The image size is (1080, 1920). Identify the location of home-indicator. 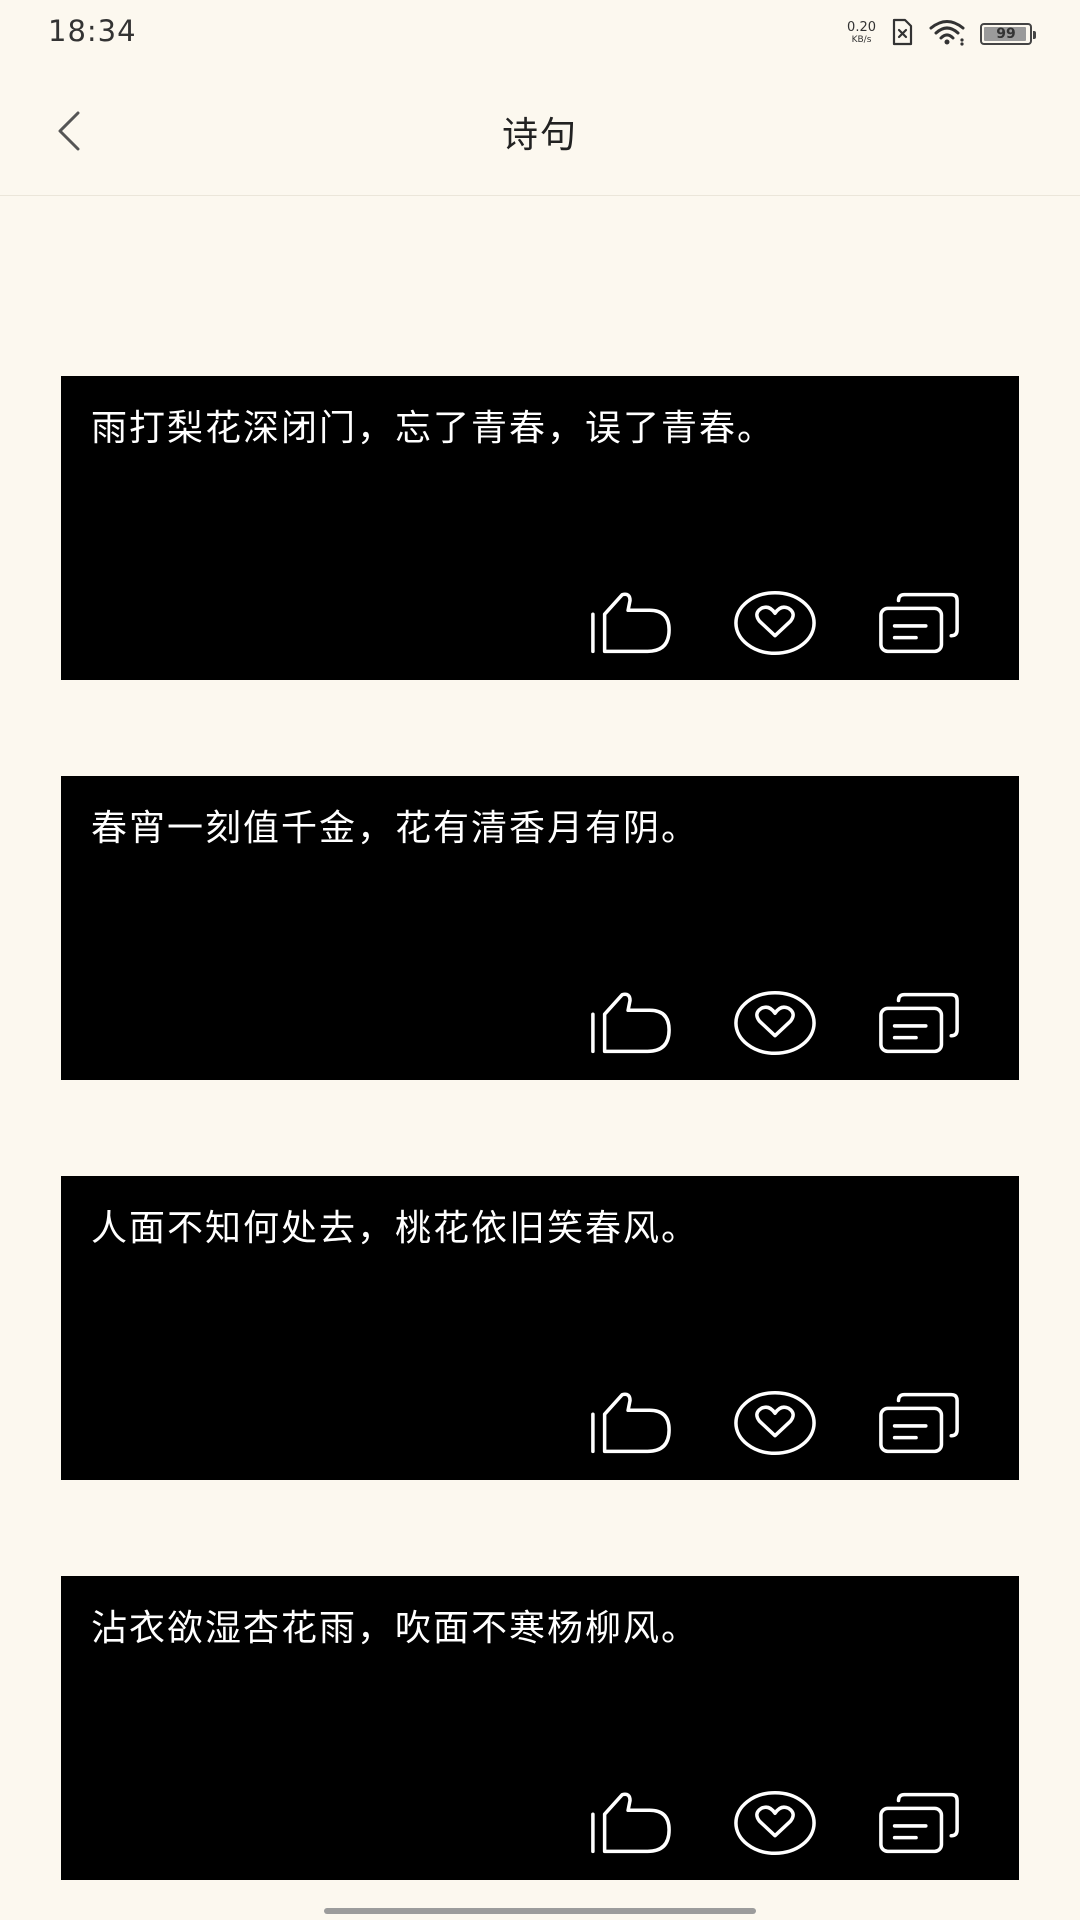
(540, 1911).